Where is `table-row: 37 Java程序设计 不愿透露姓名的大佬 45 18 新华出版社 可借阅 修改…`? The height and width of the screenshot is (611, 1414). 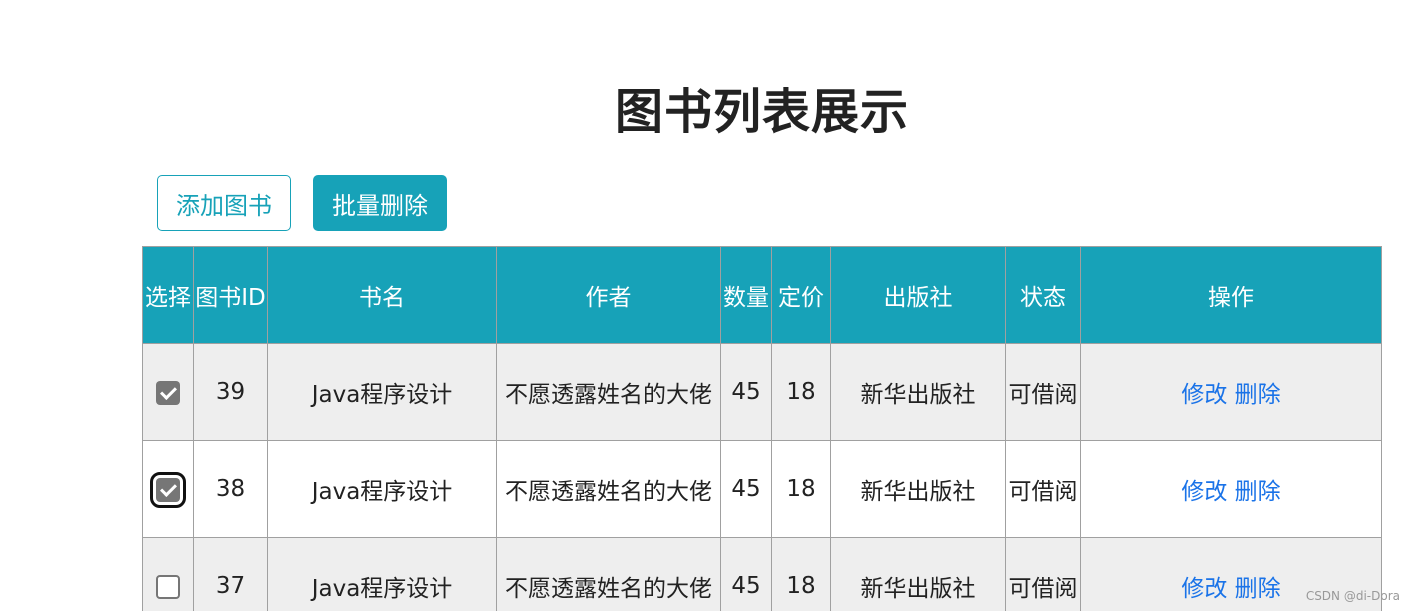 table-row: 37 Java程序设计 不愿透露姓名的大佬 45 18 新华出版社 可借阅 修改… is located at coordinates (762, 574).